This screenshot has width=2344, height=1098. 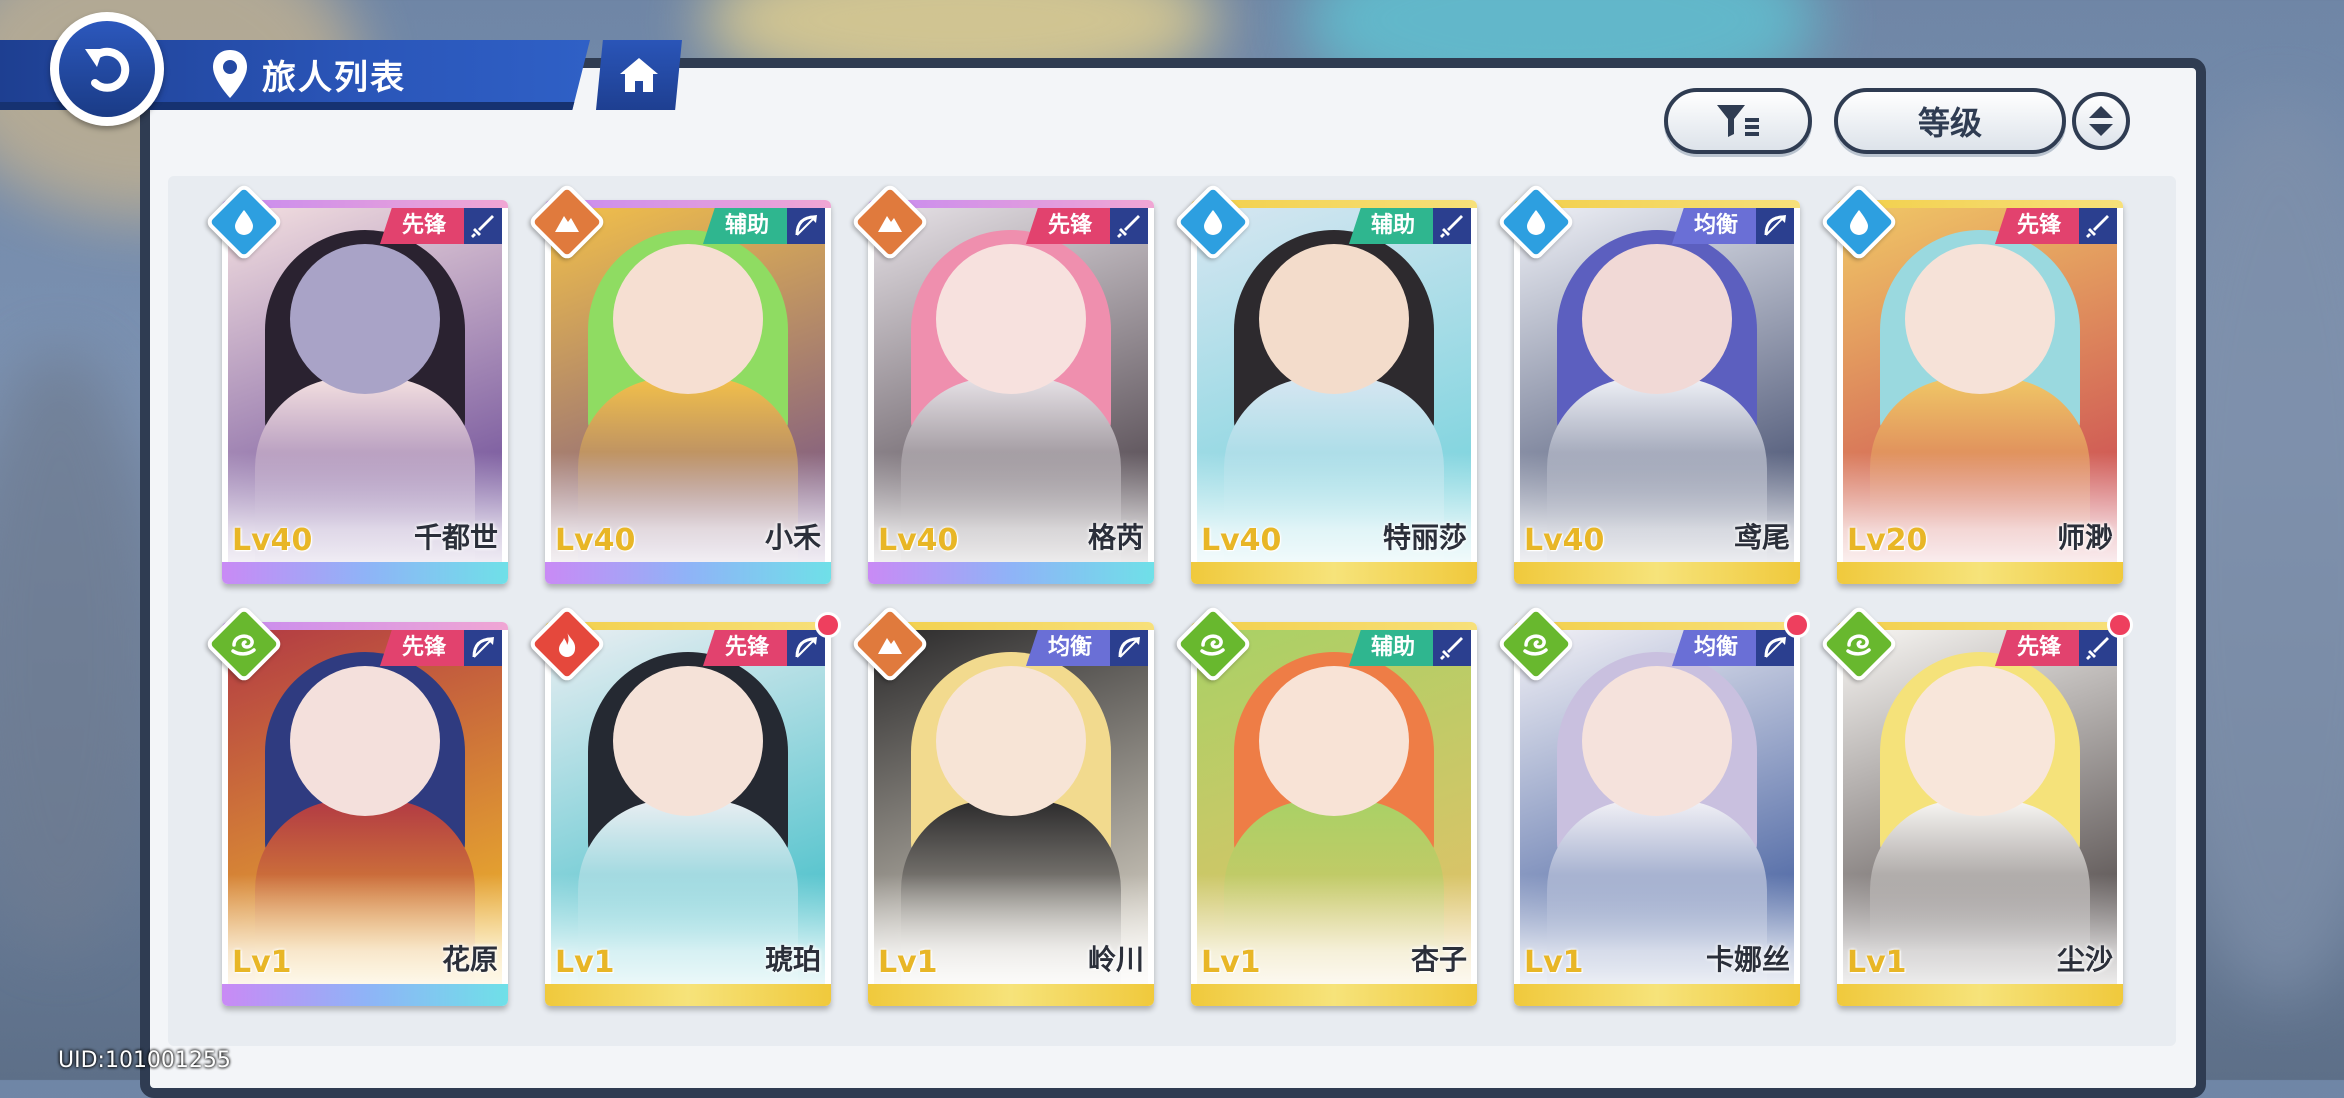 I want to click on character-card: 先锋 Lv40 格芮, so click(x=1011, y=392).